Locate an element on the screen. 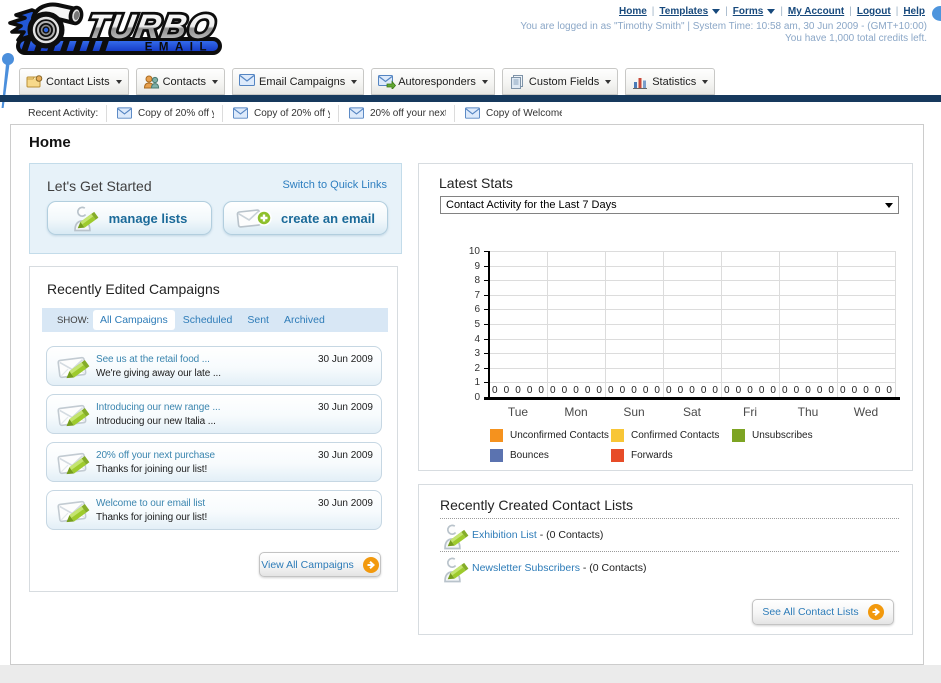 This screenshot has width=941, height=683. navy-divider-bar is located at coordinates (470, 98).